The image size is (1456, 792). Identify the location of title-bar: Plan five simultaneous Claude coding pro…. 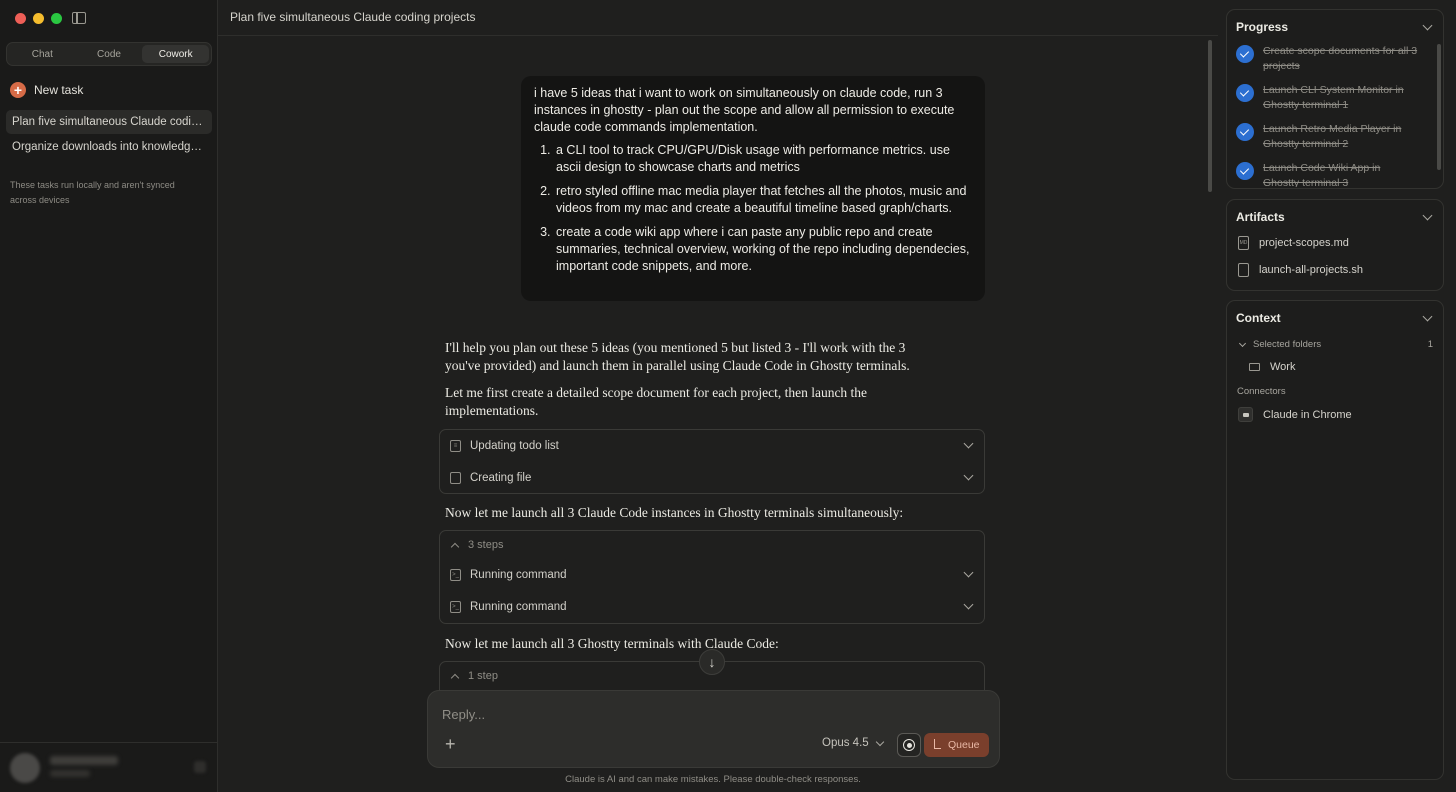
(718, 18).